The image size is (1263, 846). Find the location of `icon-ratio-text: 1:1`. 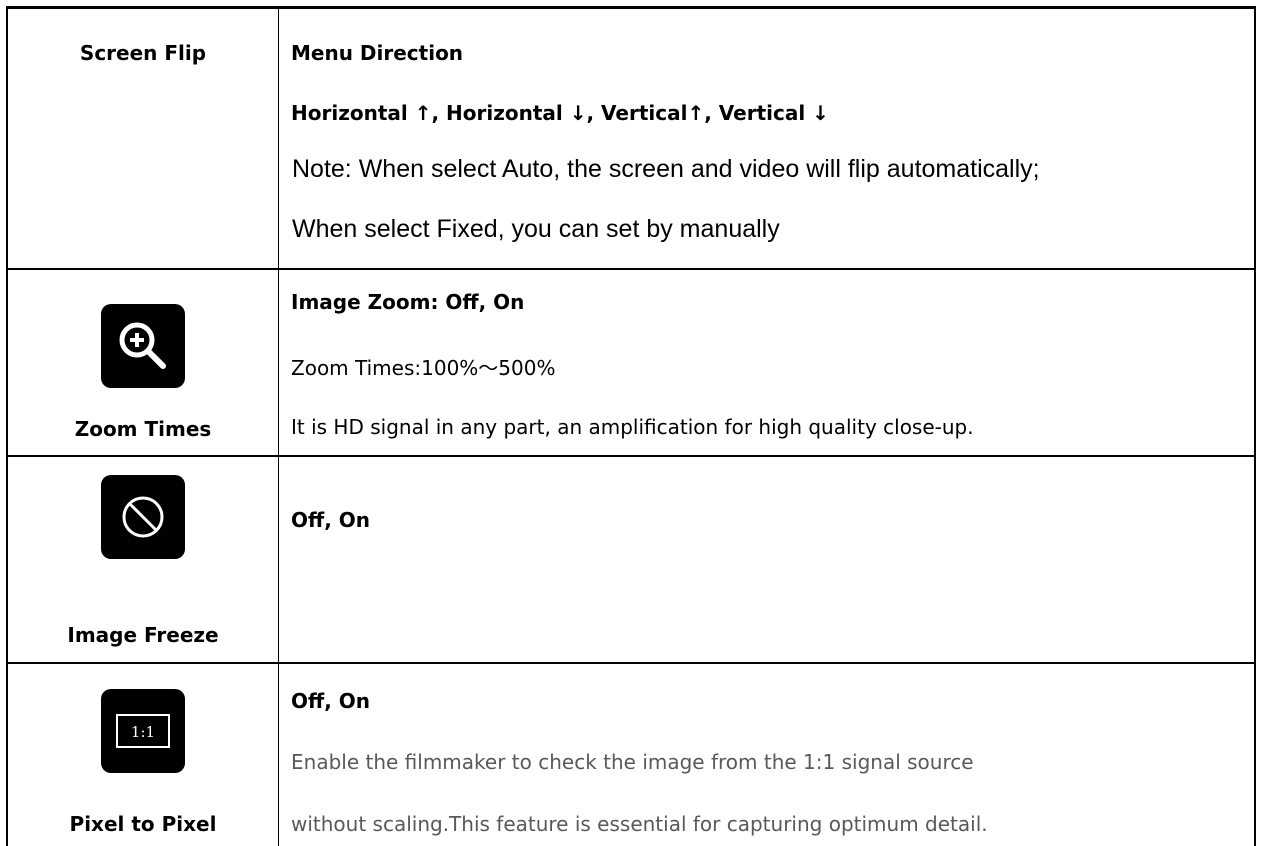

icon-ratio-text: 1:1 is located at coordinates (143, 732).